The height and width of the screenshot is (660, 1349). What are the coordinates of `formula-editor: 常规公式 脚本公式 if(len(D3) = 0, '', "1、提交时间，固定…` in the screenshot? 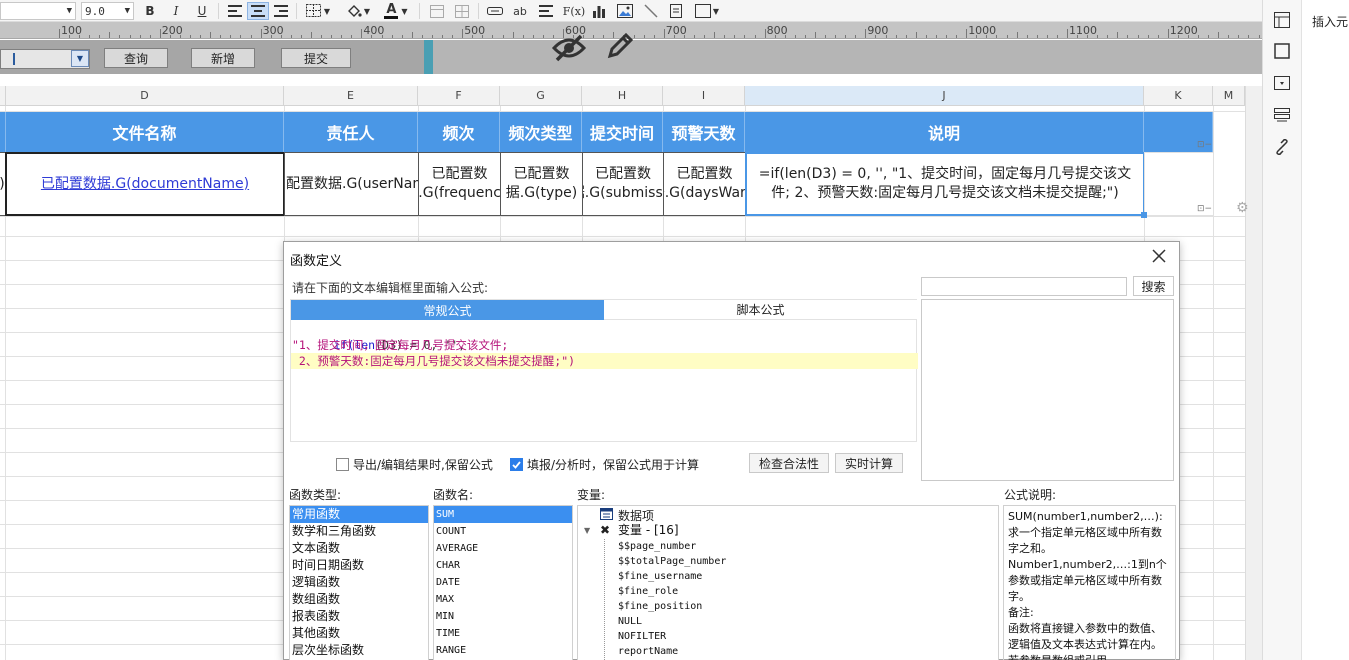 It's located at (604, 370).